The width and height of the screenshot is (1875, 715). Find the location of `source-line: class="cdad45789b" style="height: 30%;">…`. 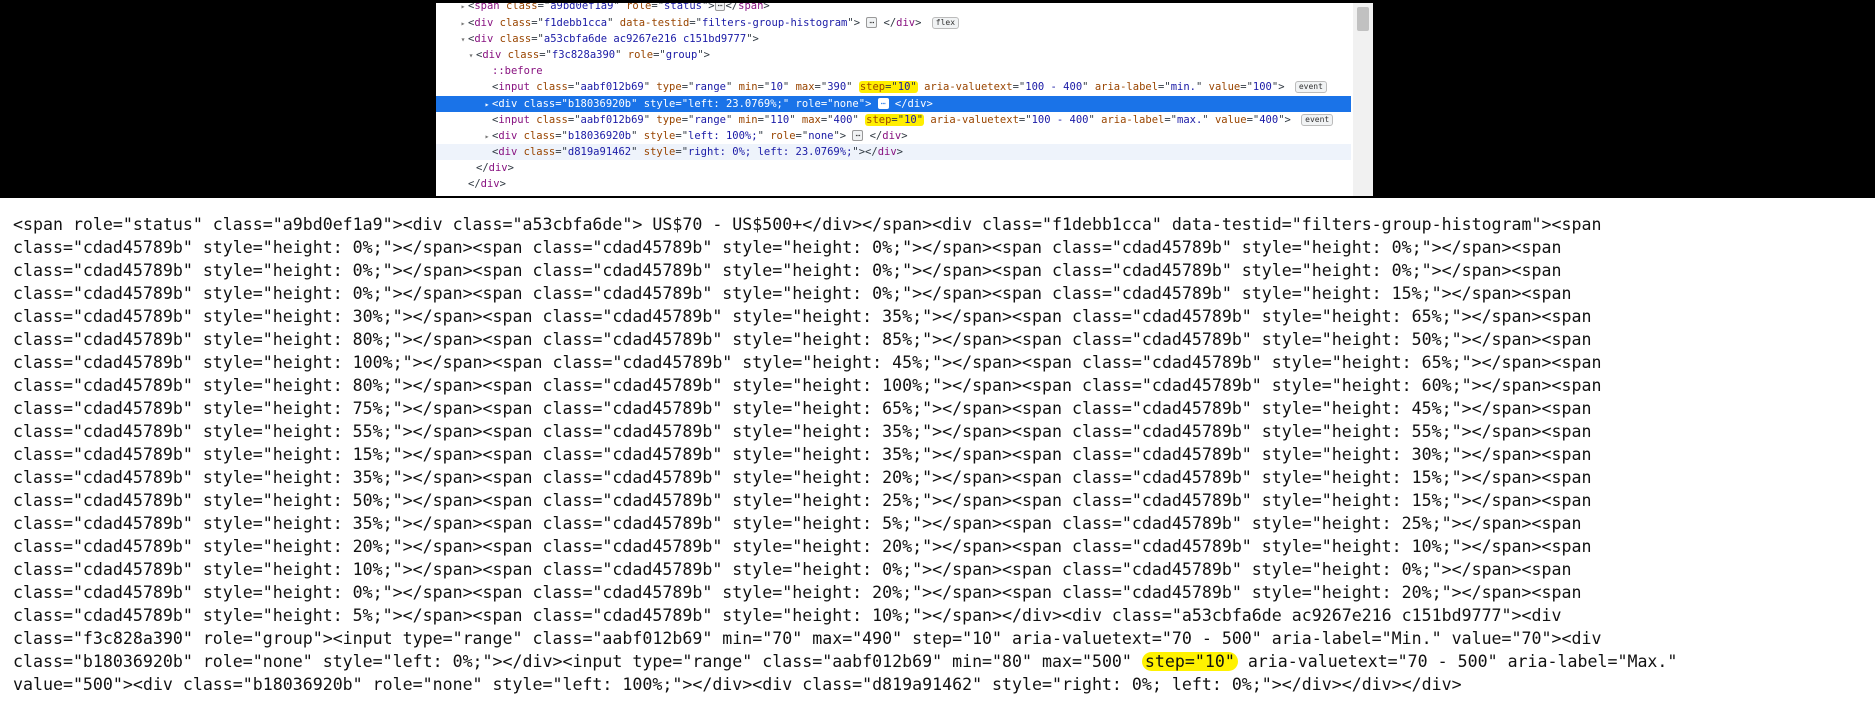

source-line: class="cdad45789b" style="height: 30%;">… is located at coordinates (802, 316).